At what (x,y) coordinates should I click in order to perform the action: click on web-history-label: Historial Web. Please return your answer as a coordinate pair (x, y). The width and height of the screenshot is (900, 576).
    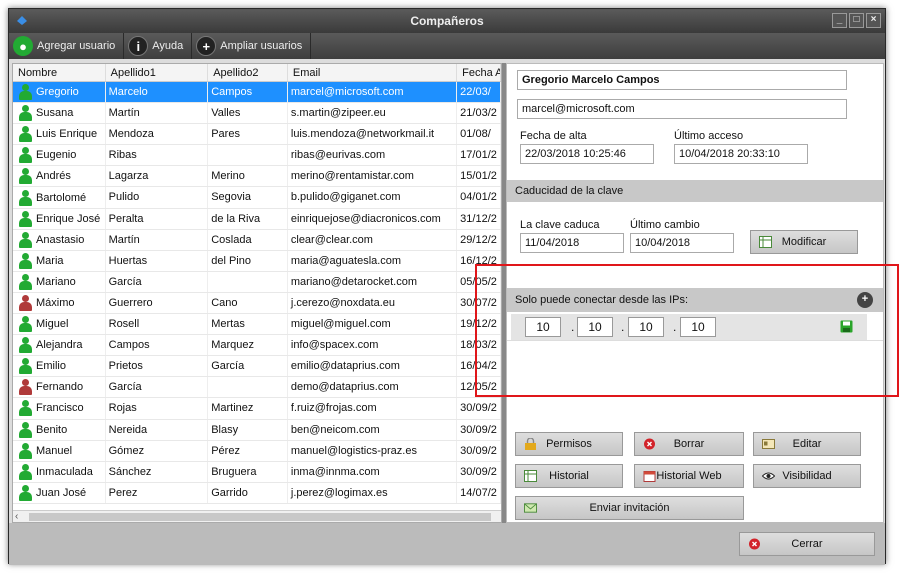
    Looking at the image, I should click on (689, 476).